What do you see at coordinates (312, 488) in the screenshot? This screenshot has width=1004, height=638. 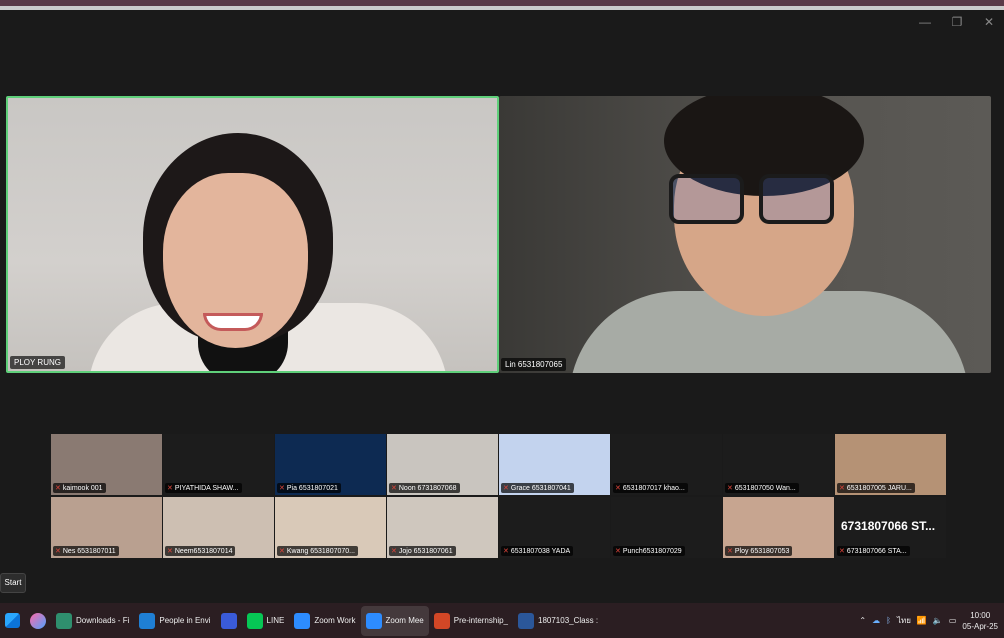 I see `participant-name: Pia 6531807021` at bounding box center [312, 488].